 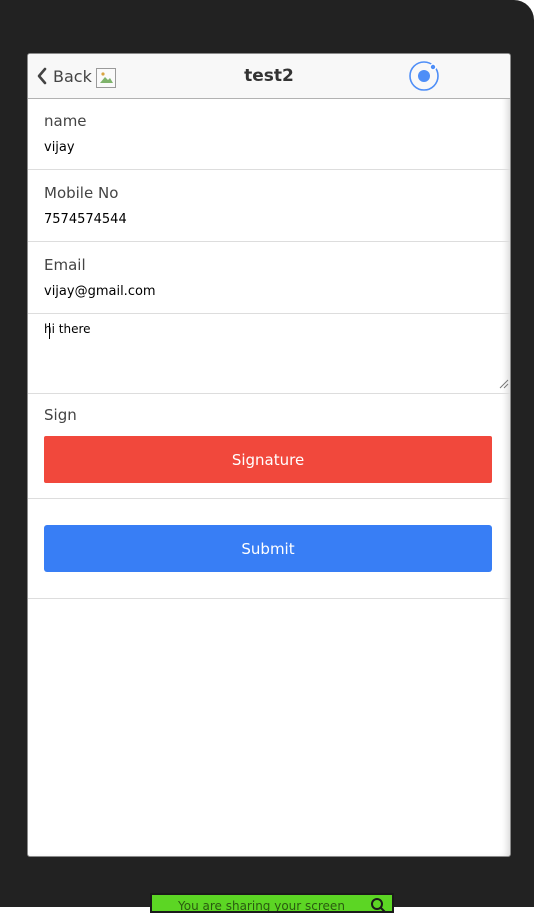 What do you see at coordinates (275, 355) in the screenshot?
I see `message-textarea: hi there` at bounding box center [275, 355].